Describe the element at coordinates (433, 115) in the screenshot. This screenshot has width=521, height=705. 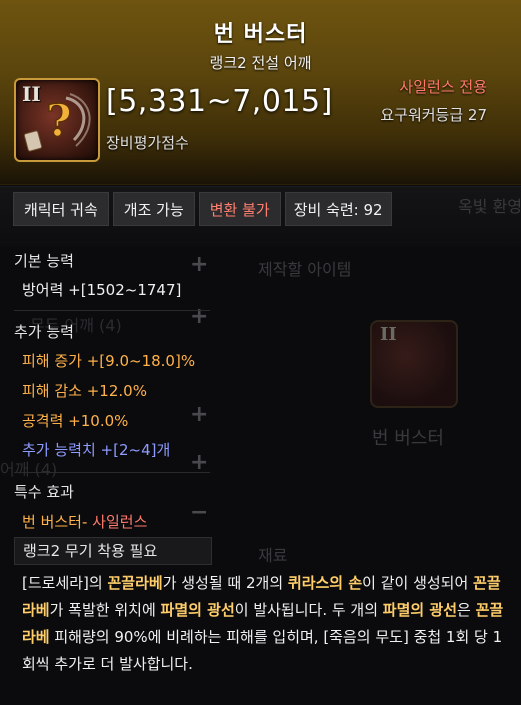
I see `required-level: 요구워커등급 27` at that location.